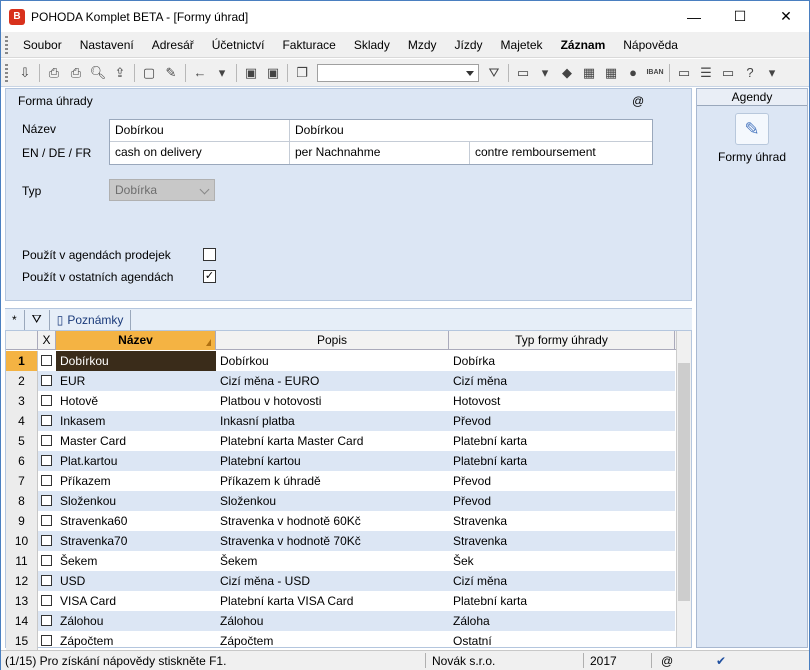  Describe the element at coordinates (37, 319) in the screenshot. I see `filter-icon: ⛛` at that location.